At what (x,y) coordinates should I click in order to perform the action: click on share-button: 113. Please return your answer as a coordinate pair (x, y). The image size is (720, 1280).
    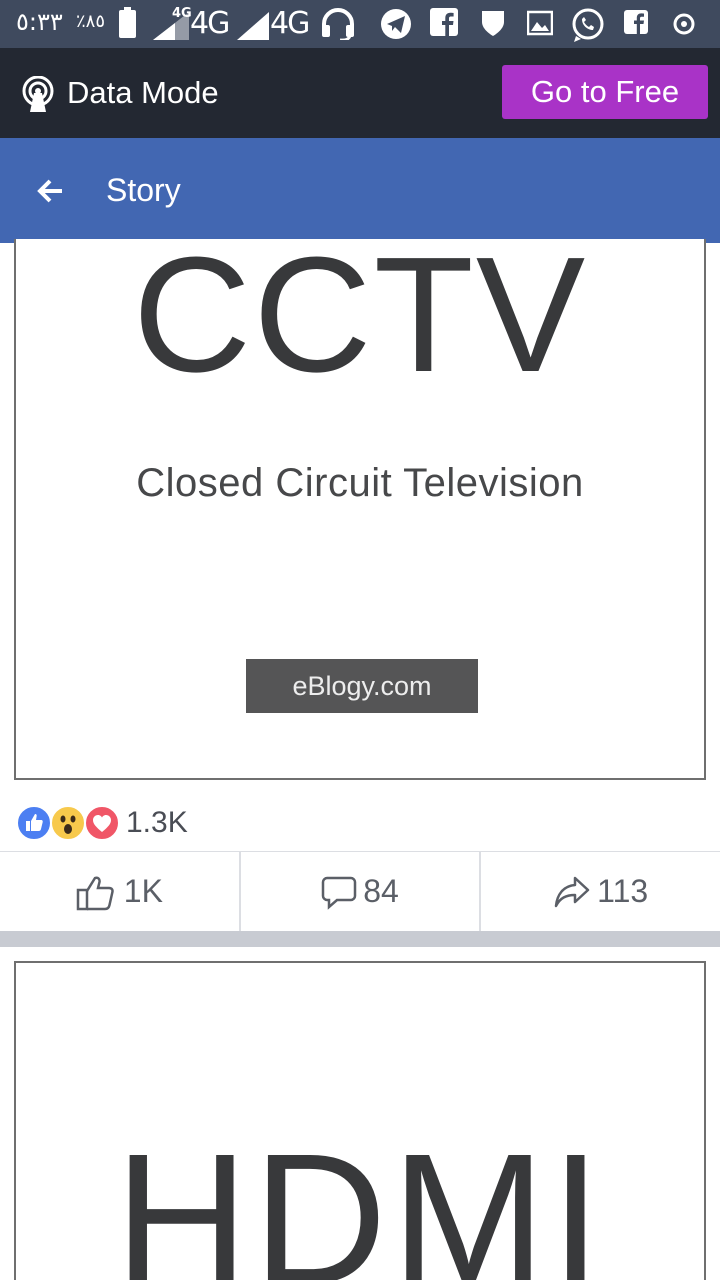
    Looking at the image, I should click on (600, 891).